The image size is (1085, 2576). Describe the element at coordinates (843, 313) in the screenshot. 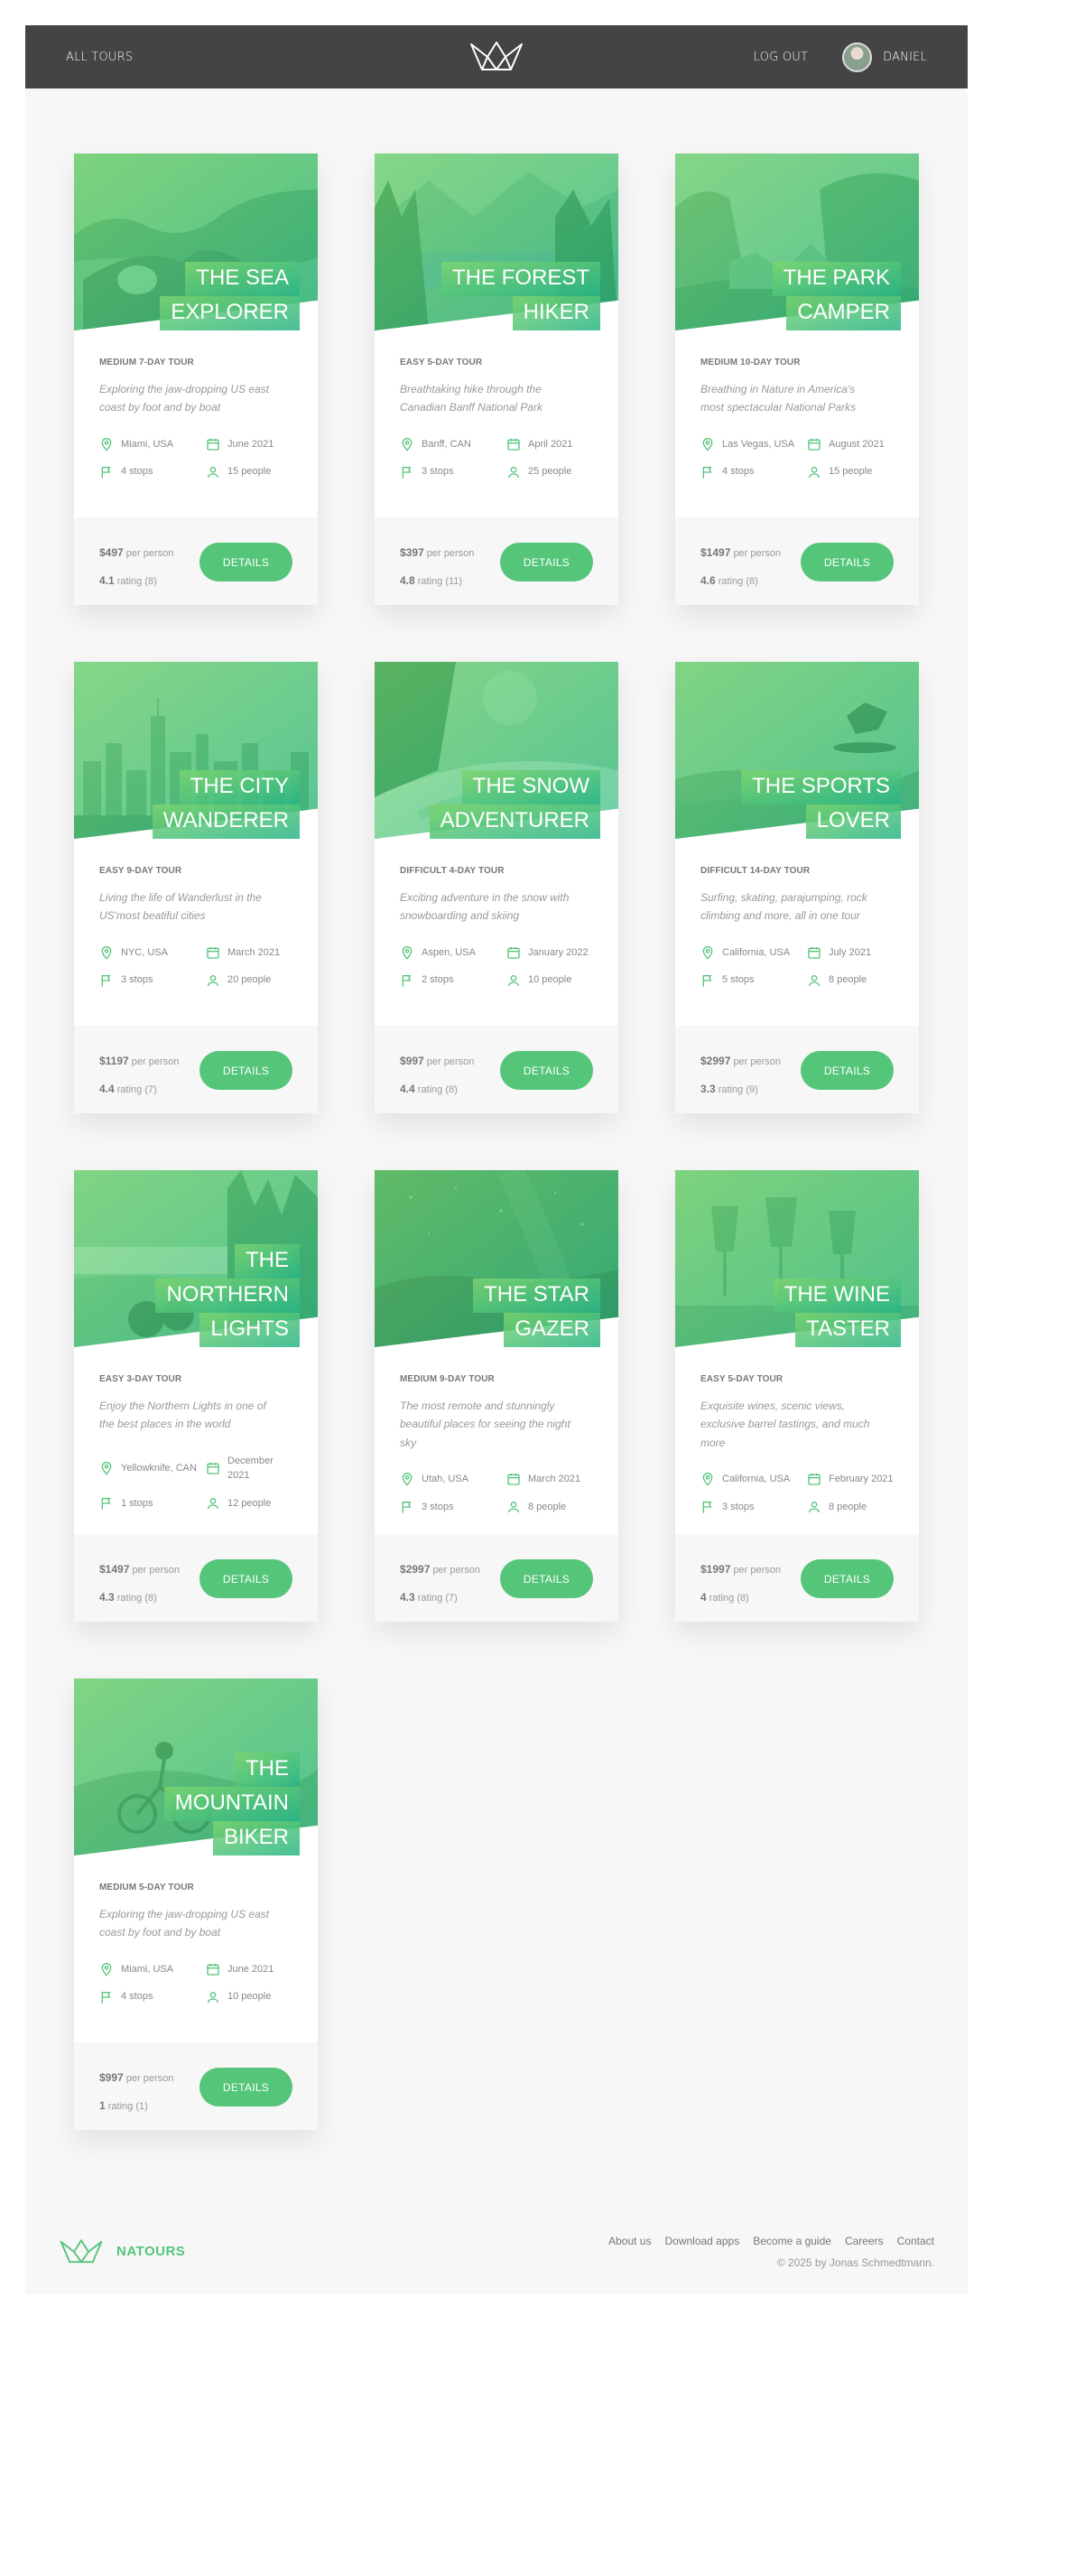

I see `card-title-line: Camper` at that location.